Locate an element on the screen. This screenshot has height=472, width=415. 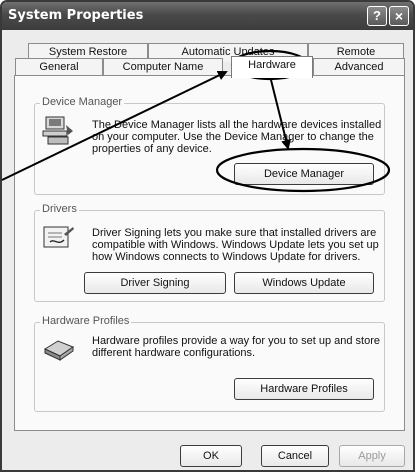
hardware-profiles-description-line: different hardware configurations. is located at coordinates (174, 353).